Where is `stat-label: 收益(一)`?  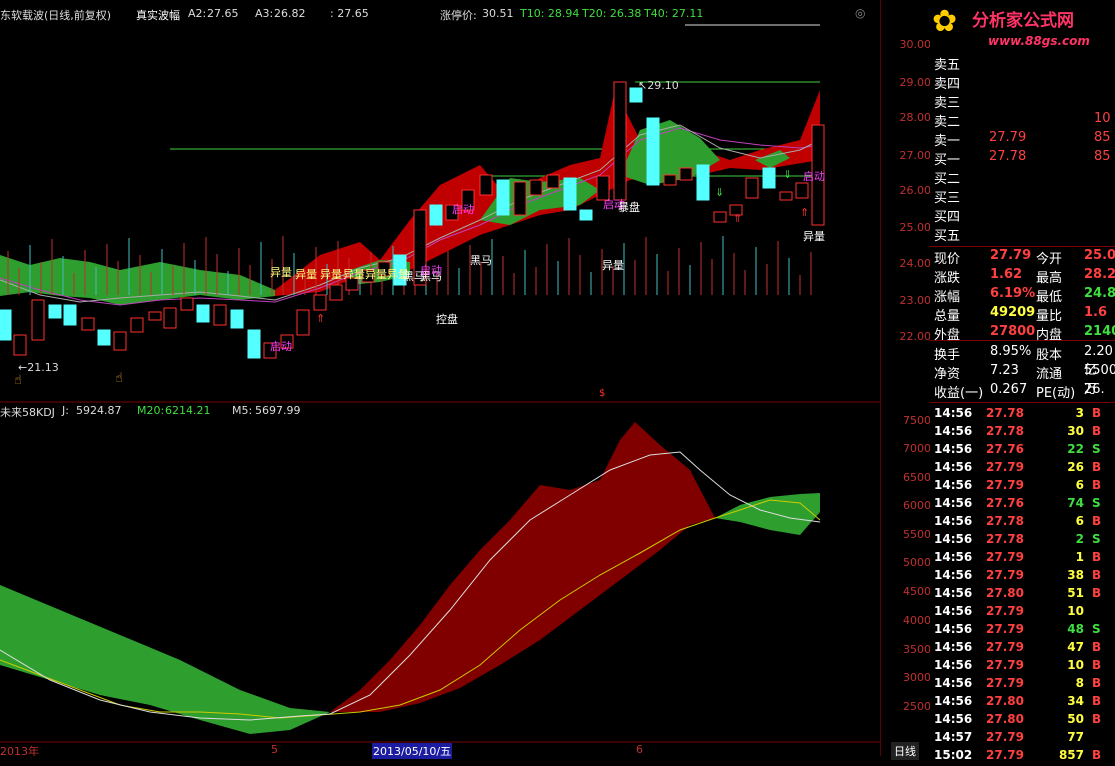
stat-label: 收益(一) is located at coordinates (959, 393).